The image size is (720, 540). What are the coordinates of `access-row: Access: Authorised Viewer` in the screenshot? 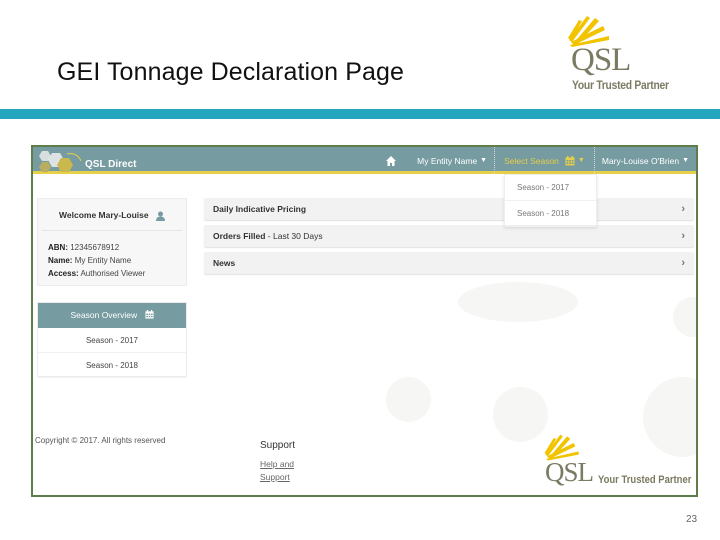 It's located at (117, 273).